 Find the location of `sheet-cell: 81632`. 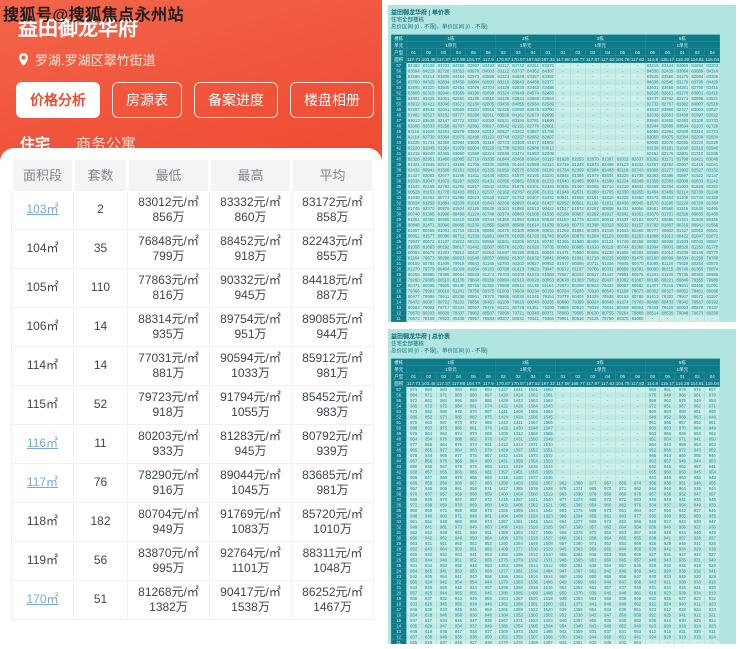

sheet-cell: 81632 is located at coordinates (638, 164).